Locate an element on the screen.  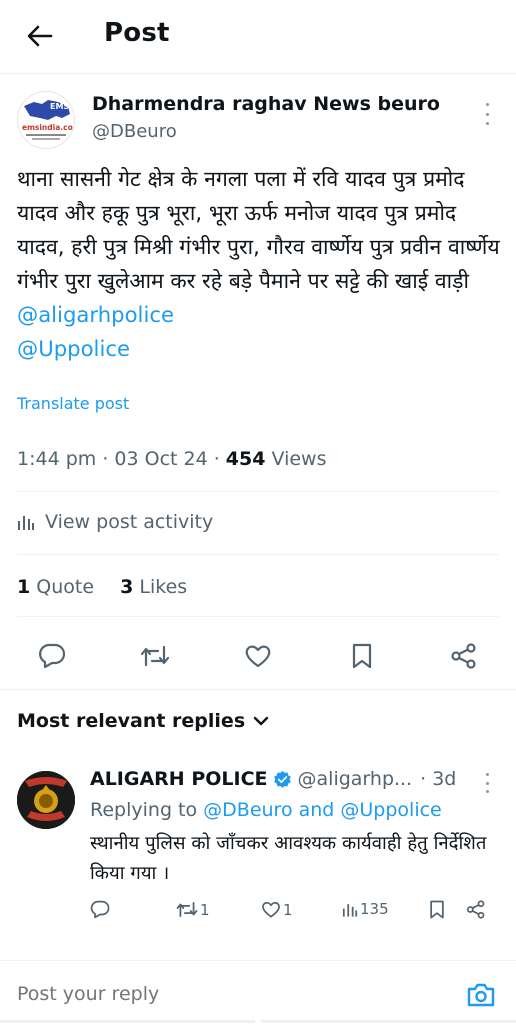
translate-post-link: Translate post is located at coordinates (73, 403).